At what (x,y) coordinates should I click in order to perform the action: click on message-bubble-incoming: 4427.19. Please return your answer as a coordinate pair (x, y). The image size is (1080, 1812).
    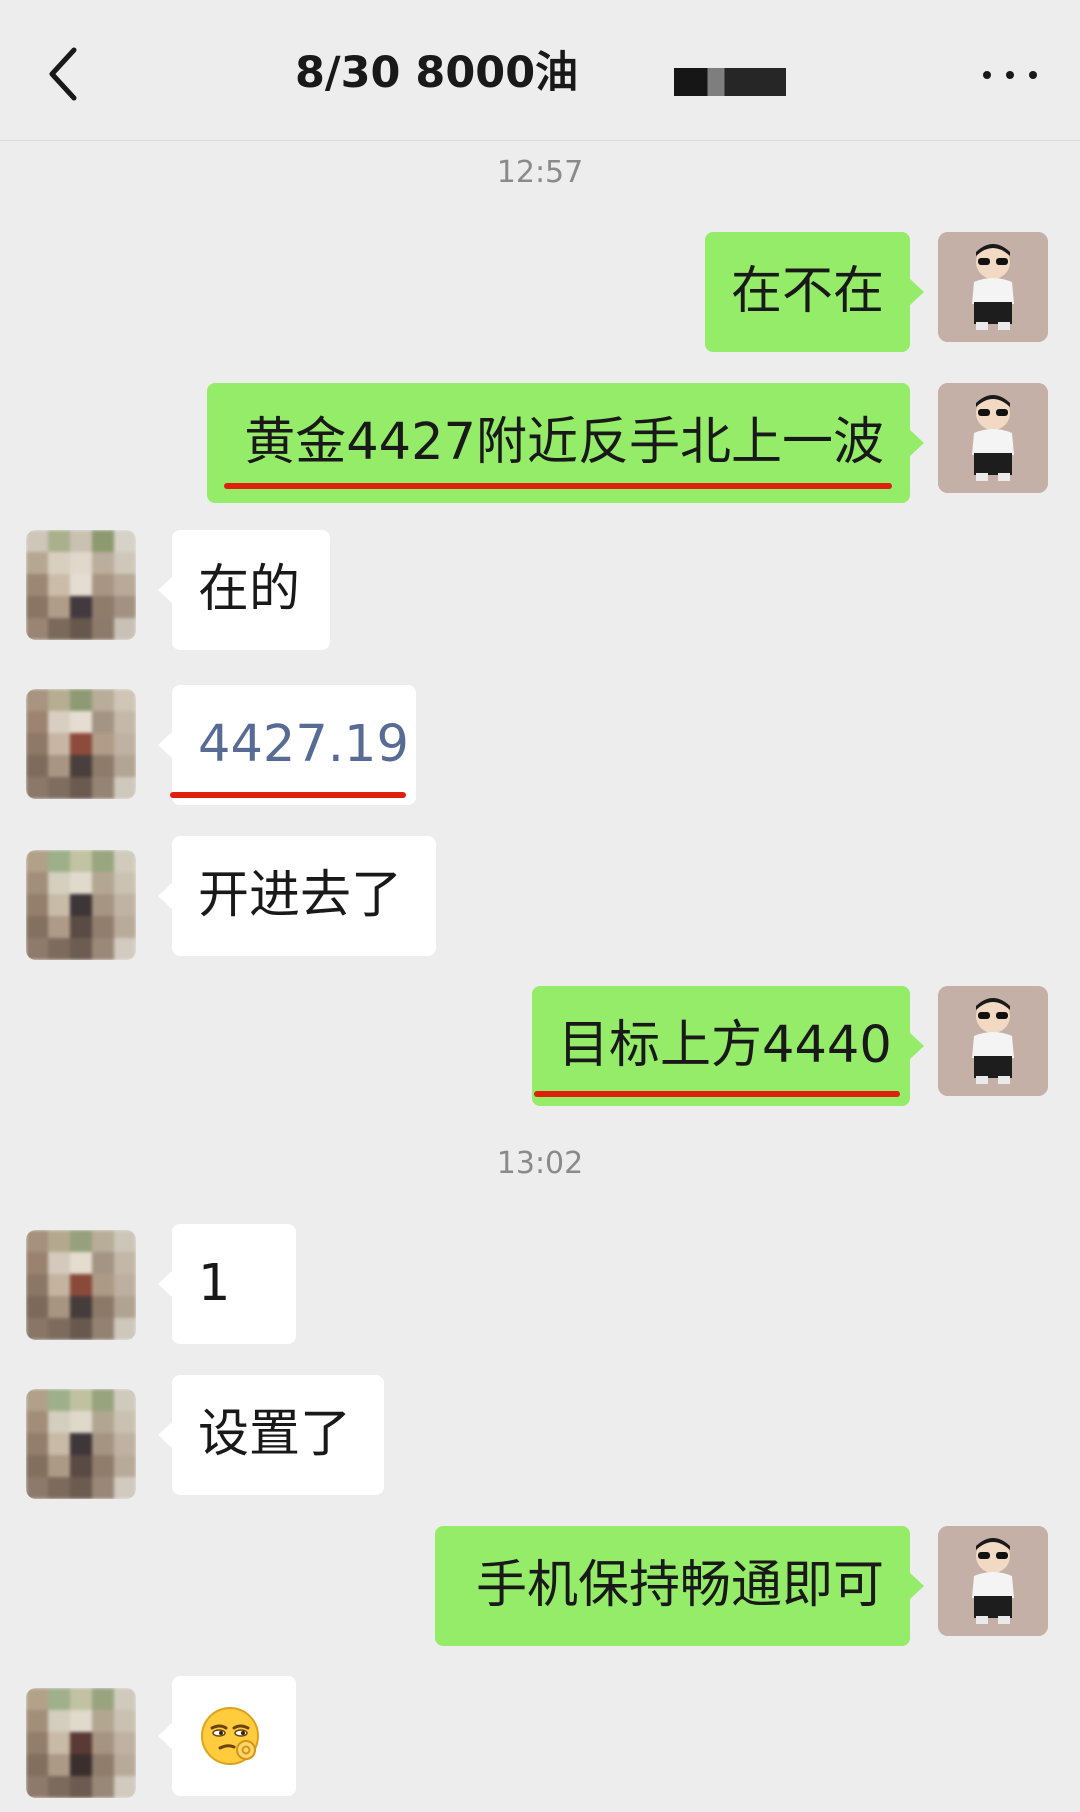
    Looking at the image, I should click on (287, 745).